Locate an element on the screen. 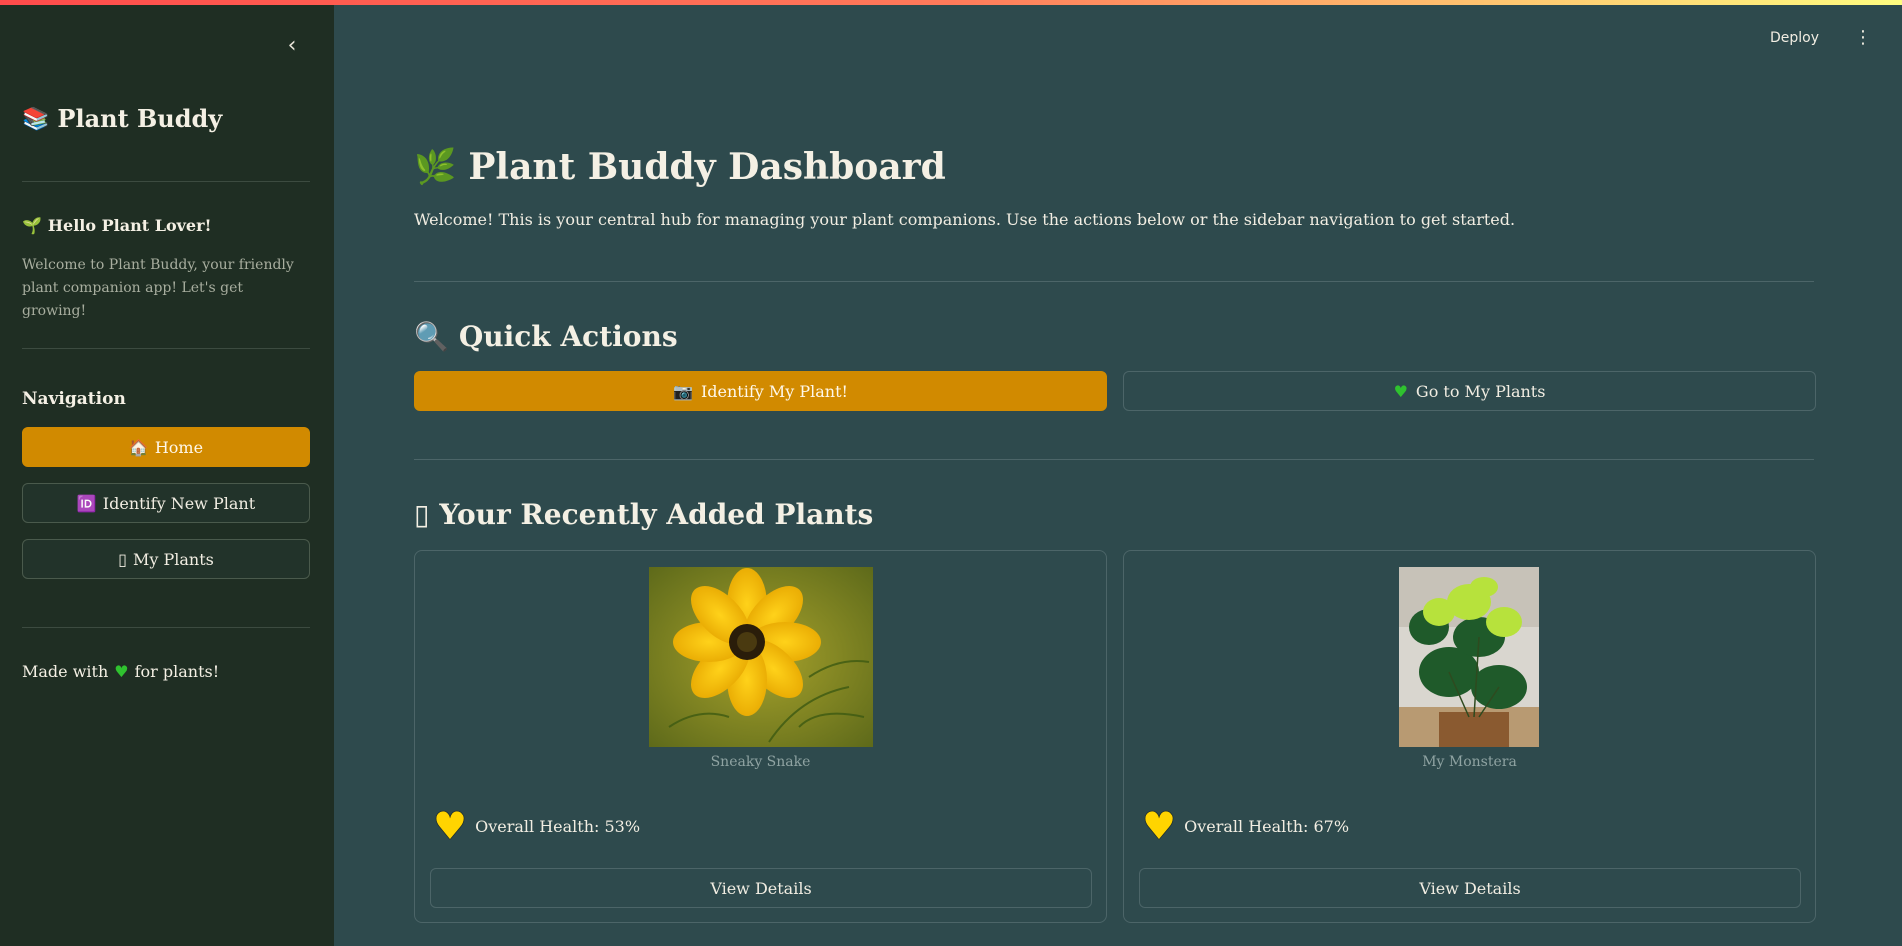 The image size is (1902, 946). section-title: Quick Actions is located at coordinates (568, 336).